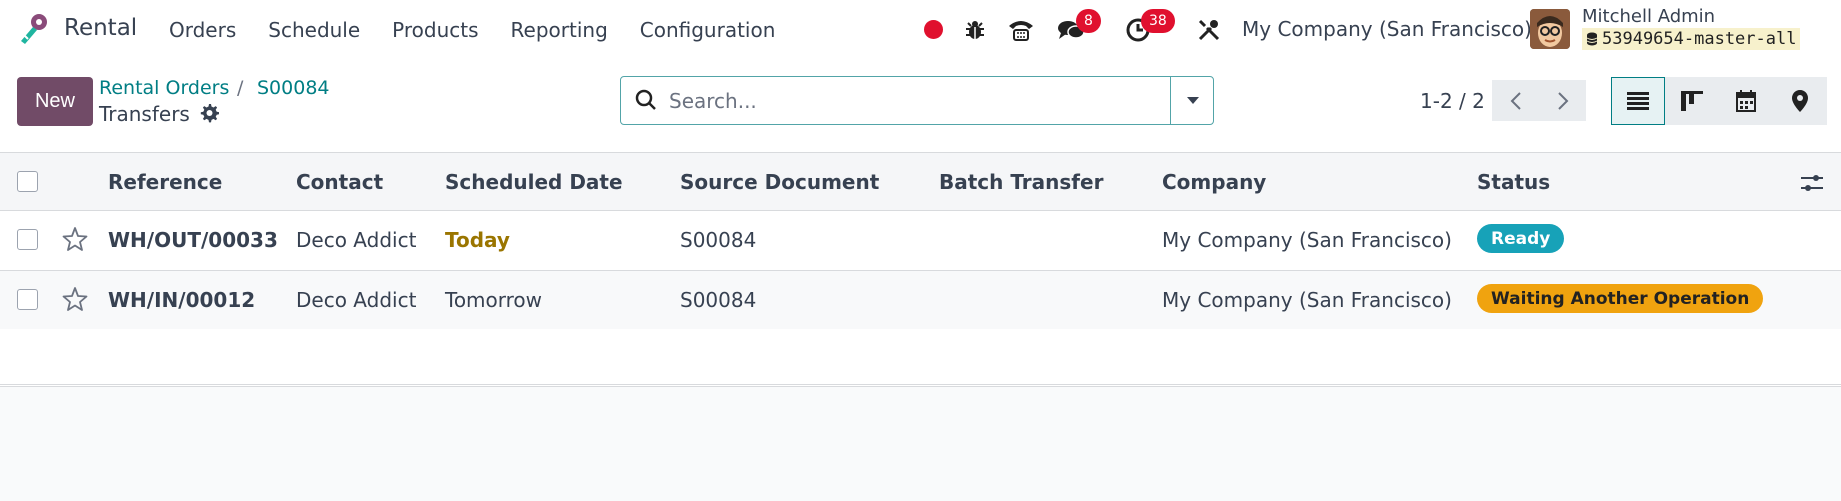 The width and height of the screenshot is (1841, 501). What do you see at coordinates (534, 182) in the screenshot?
I see `column-scheduled-date: Scheduled Date` at bounding box center [534, 182].